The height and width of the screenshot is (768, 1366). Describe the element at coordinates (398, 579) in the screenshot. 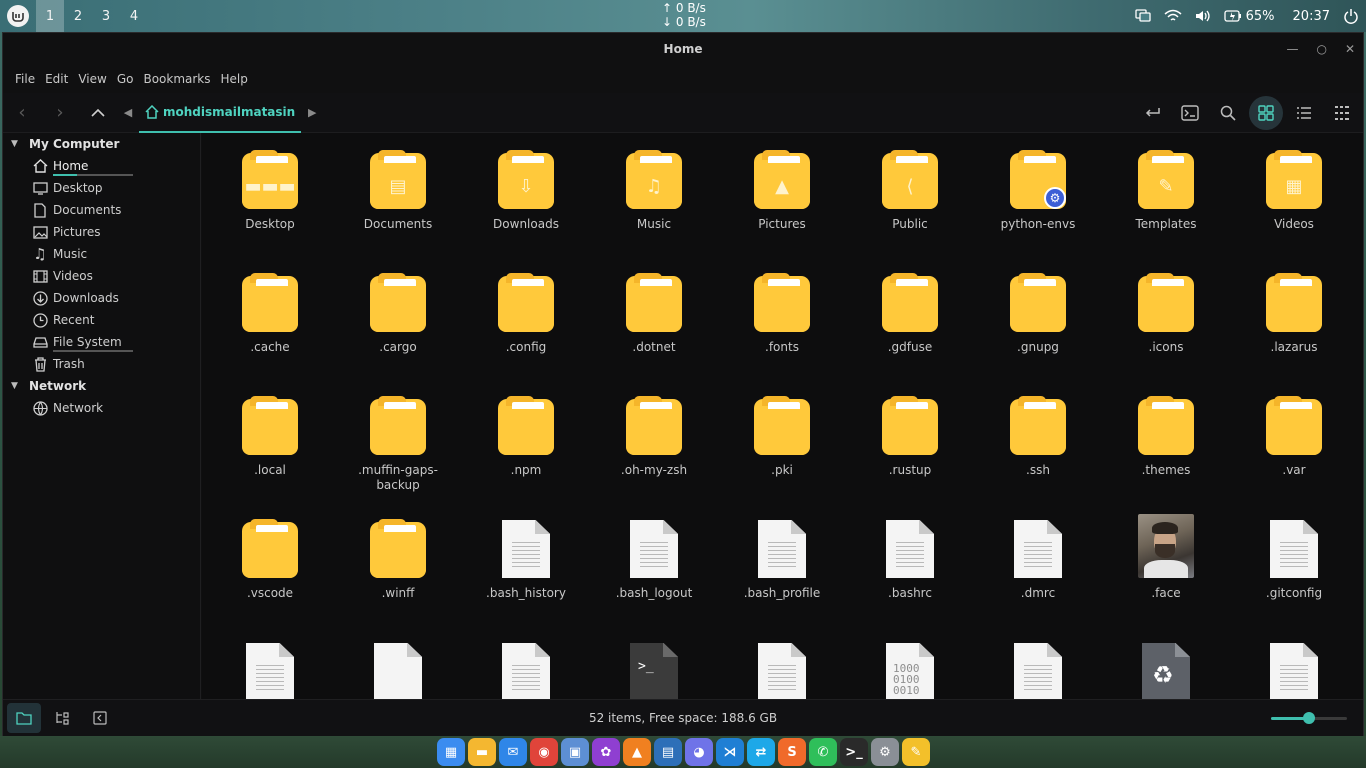

I see `file-item: .winff` at that location.